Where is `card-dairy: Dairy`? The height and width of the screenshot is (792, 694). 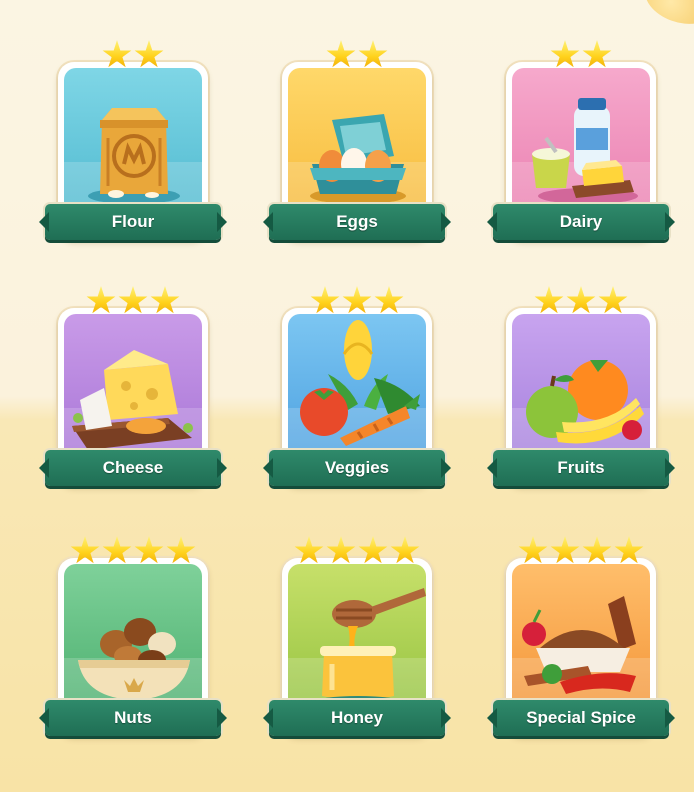 card-dairy: Dairy is located at coordinates (581, 145).